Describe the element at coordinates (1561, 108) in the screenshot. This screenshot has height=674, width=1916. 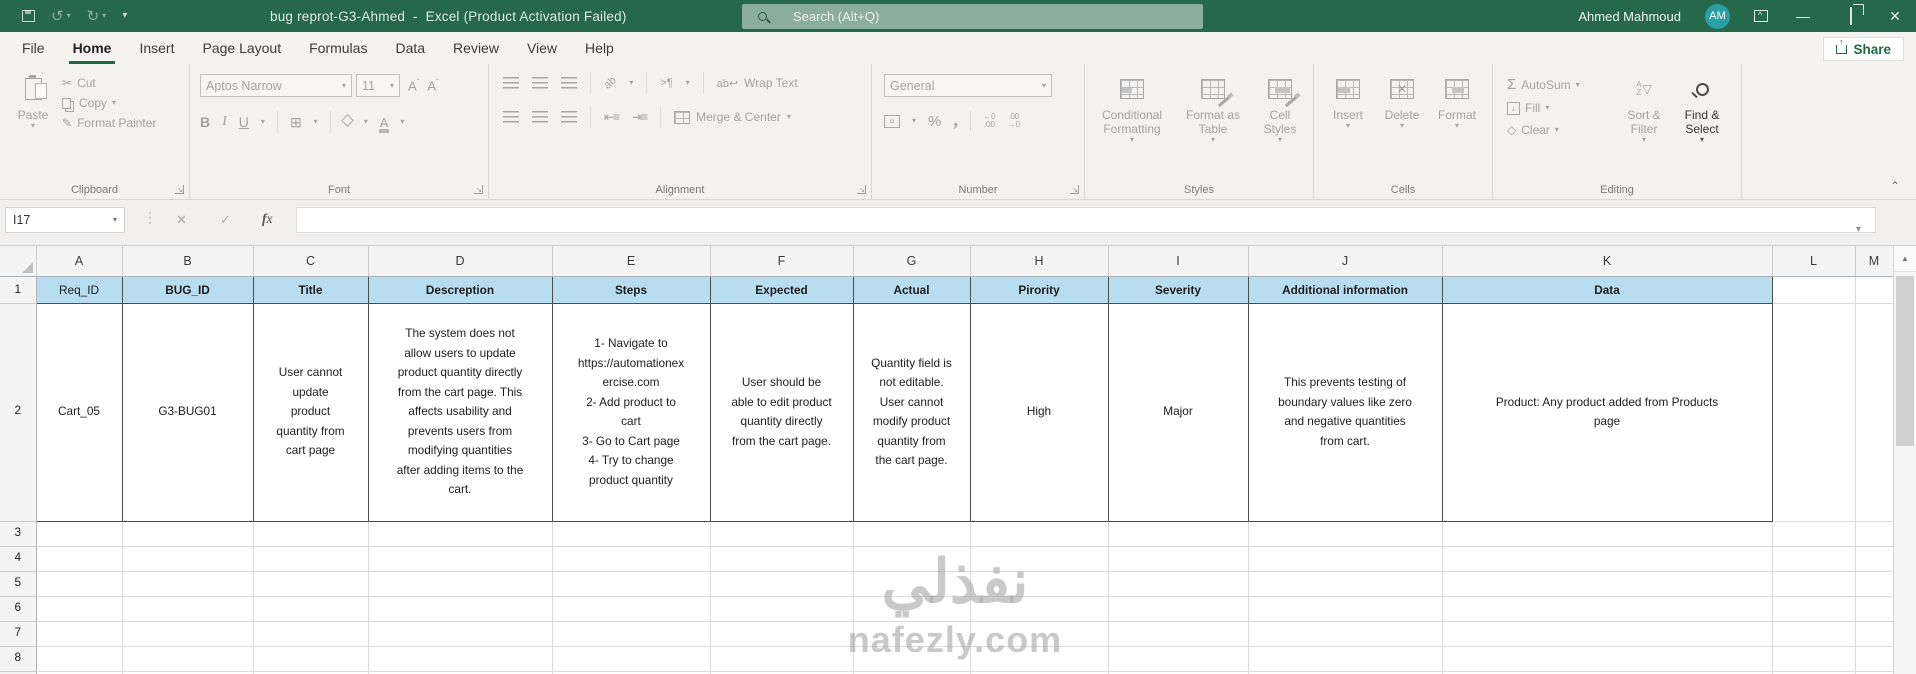
I see `fill-button: ↓ Fill ▾` at that location.